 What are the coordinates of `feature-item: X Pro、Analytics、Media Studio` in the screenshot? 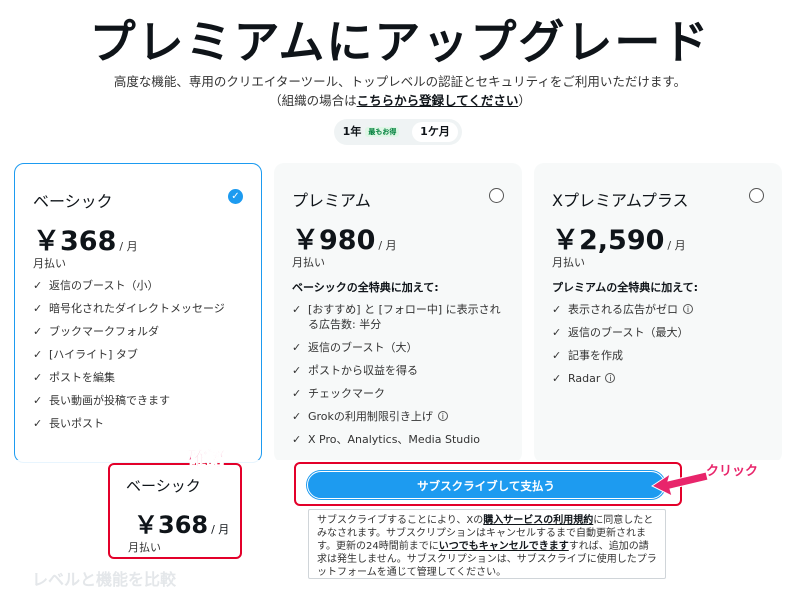 It's located at (399, 439).